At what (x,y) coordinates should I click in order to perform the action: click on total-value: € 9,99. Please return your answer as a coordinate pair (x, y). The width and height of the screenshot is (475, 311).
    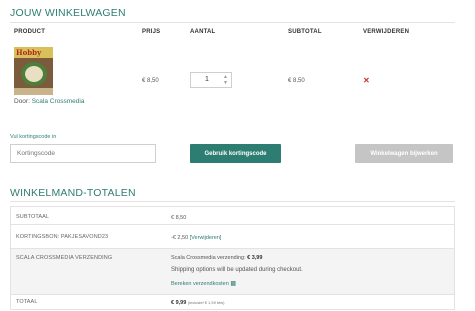
    Looking at the image, I should click on (179, 303).